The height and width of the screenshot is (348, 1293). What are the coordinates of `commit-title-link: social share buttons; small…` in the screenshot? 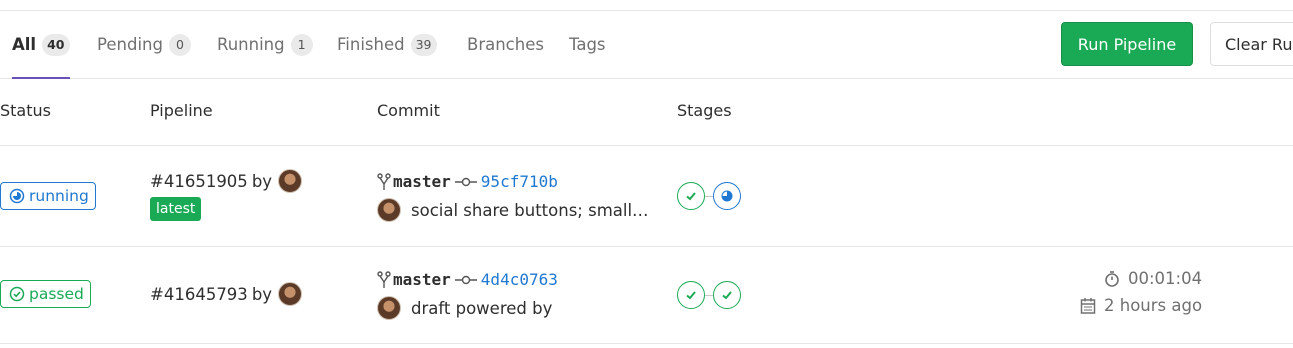 It's located at (530, 210).